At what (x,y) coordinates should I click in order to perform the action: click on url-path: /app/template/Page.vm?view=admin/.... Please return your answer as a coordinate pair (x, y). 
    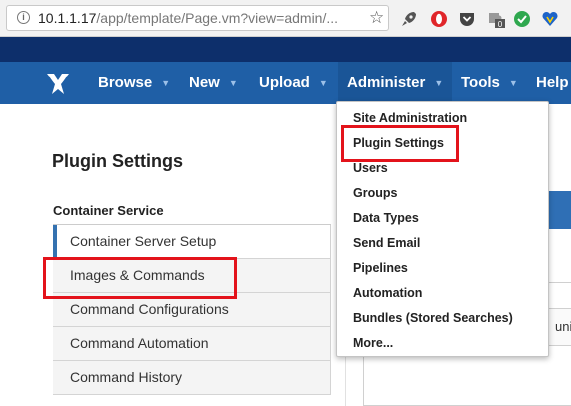
    Looking at the image, I should click on (217, 18).